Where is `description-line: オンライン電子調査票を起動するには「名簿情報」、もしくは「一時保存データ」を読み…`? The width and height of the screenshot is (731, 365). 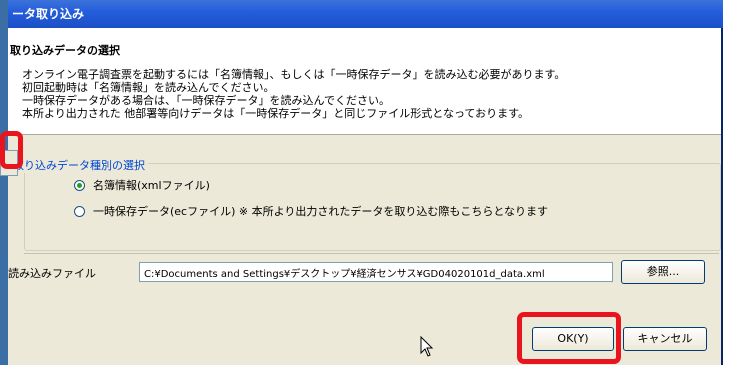
description-line: オンライン電子調査票を起動するには「名簿情報」、もしくは「一時保存データ」を読み… is located at coordinates (294, 74).